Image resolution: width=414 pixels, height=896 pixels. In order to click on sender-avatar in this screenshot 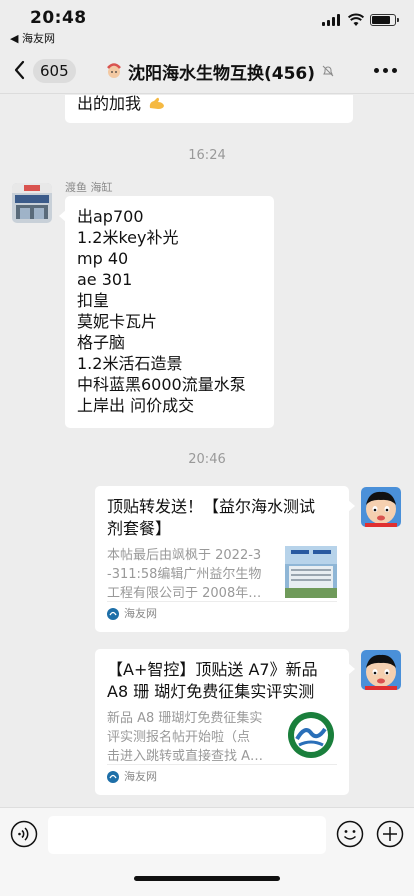, I will do `click(32, 203)`.